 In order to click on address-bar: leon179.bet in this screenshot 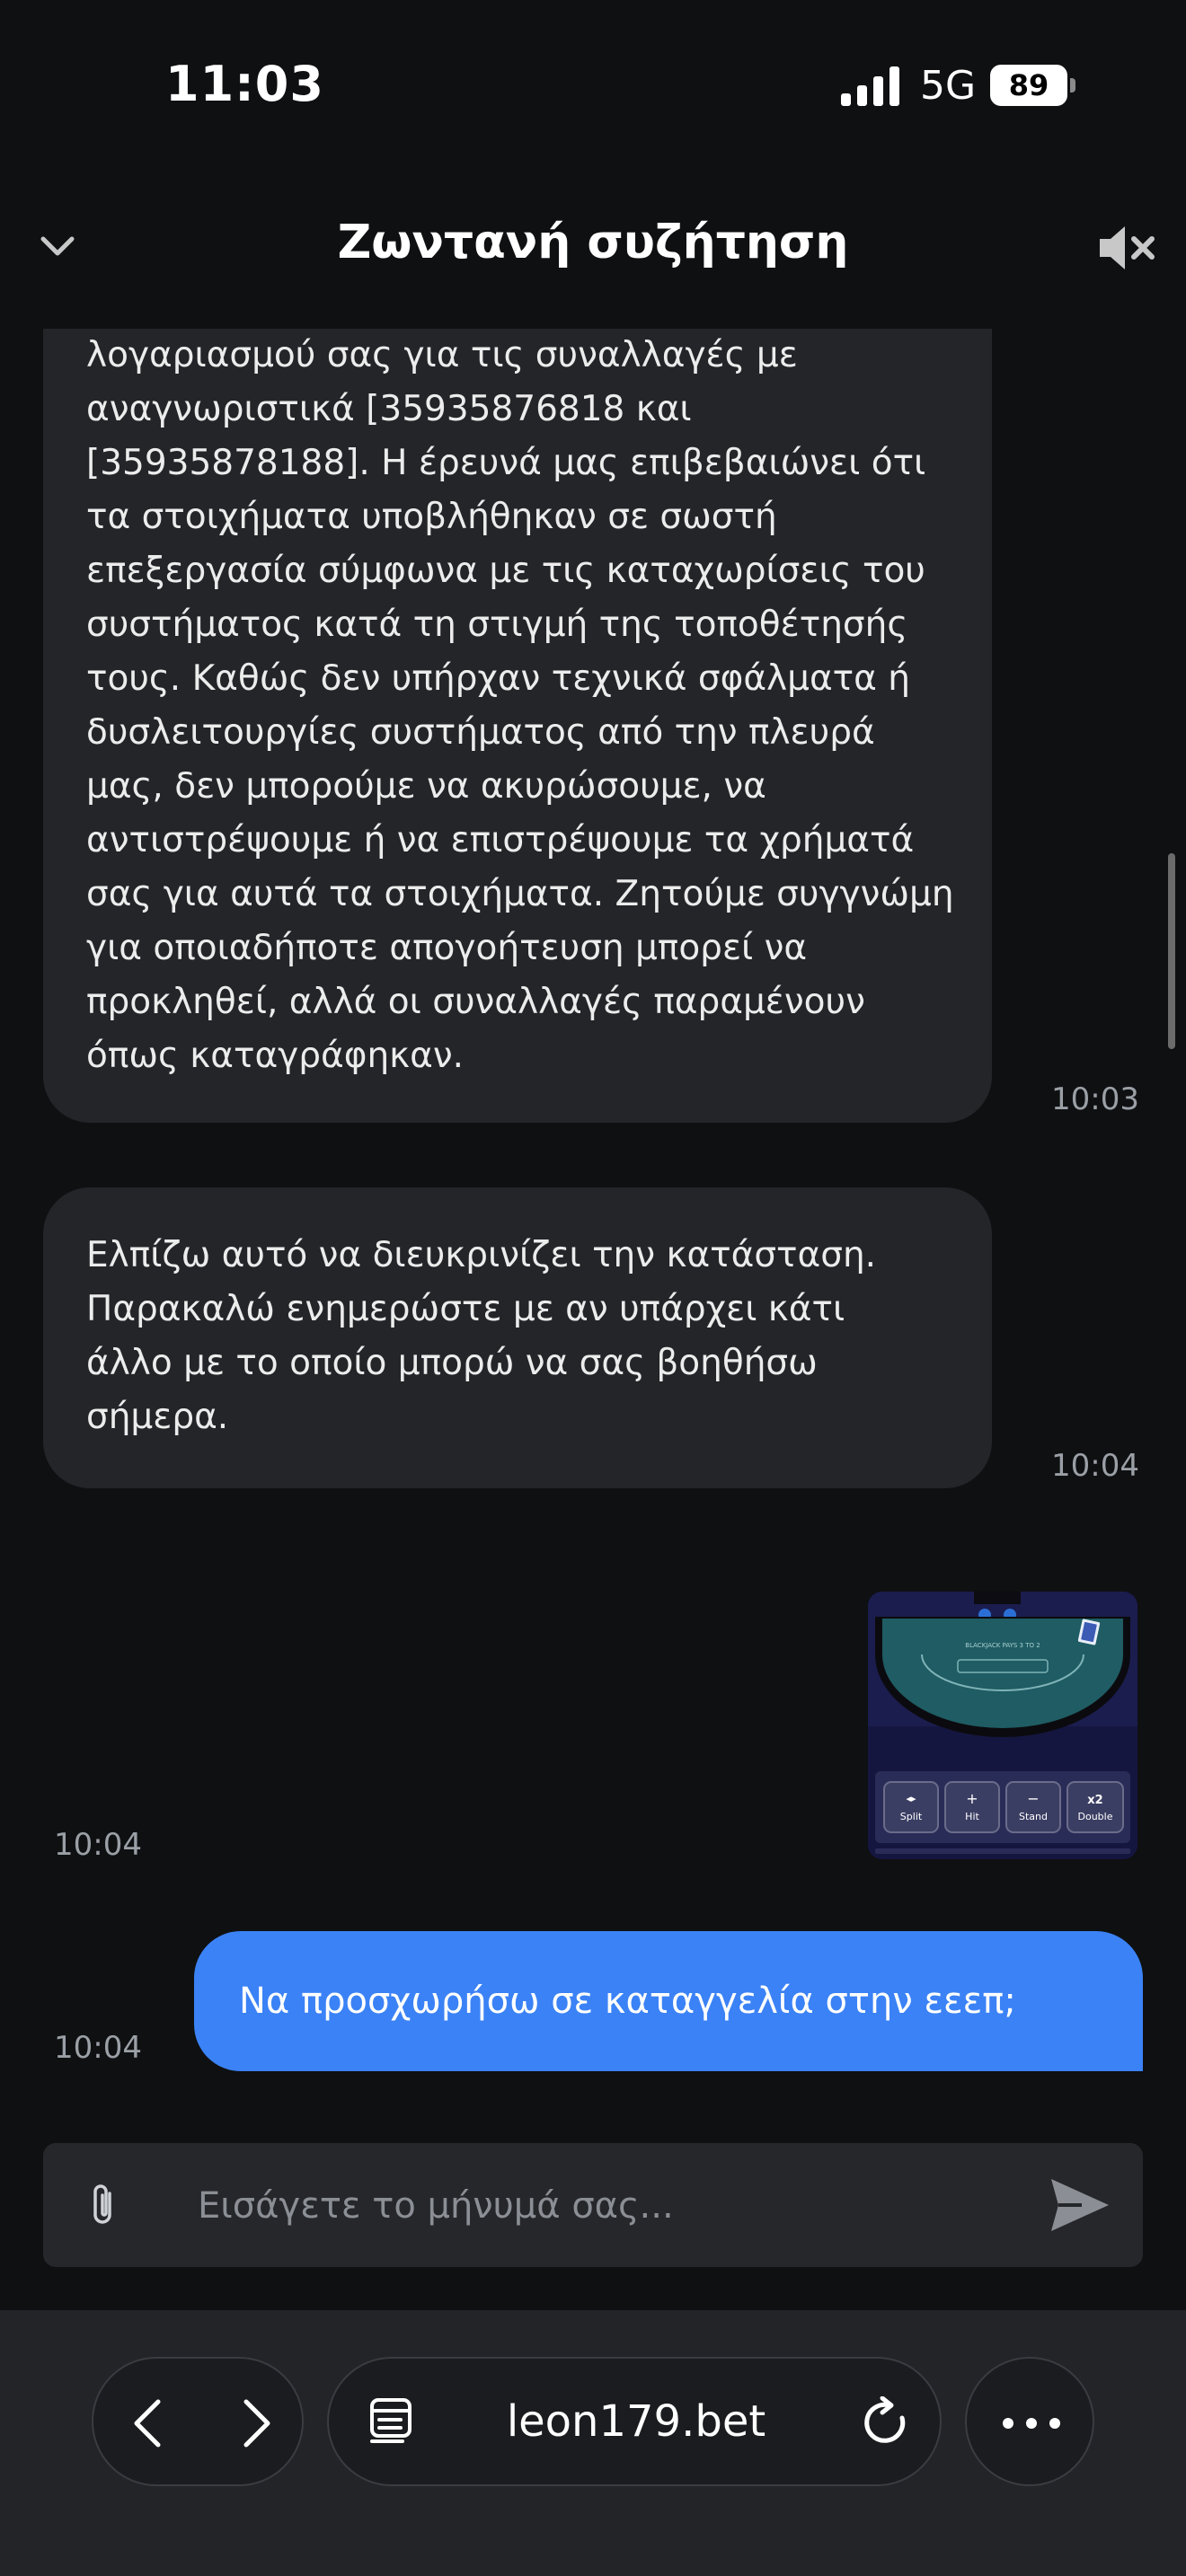, I will do `click(634, 2421)`.